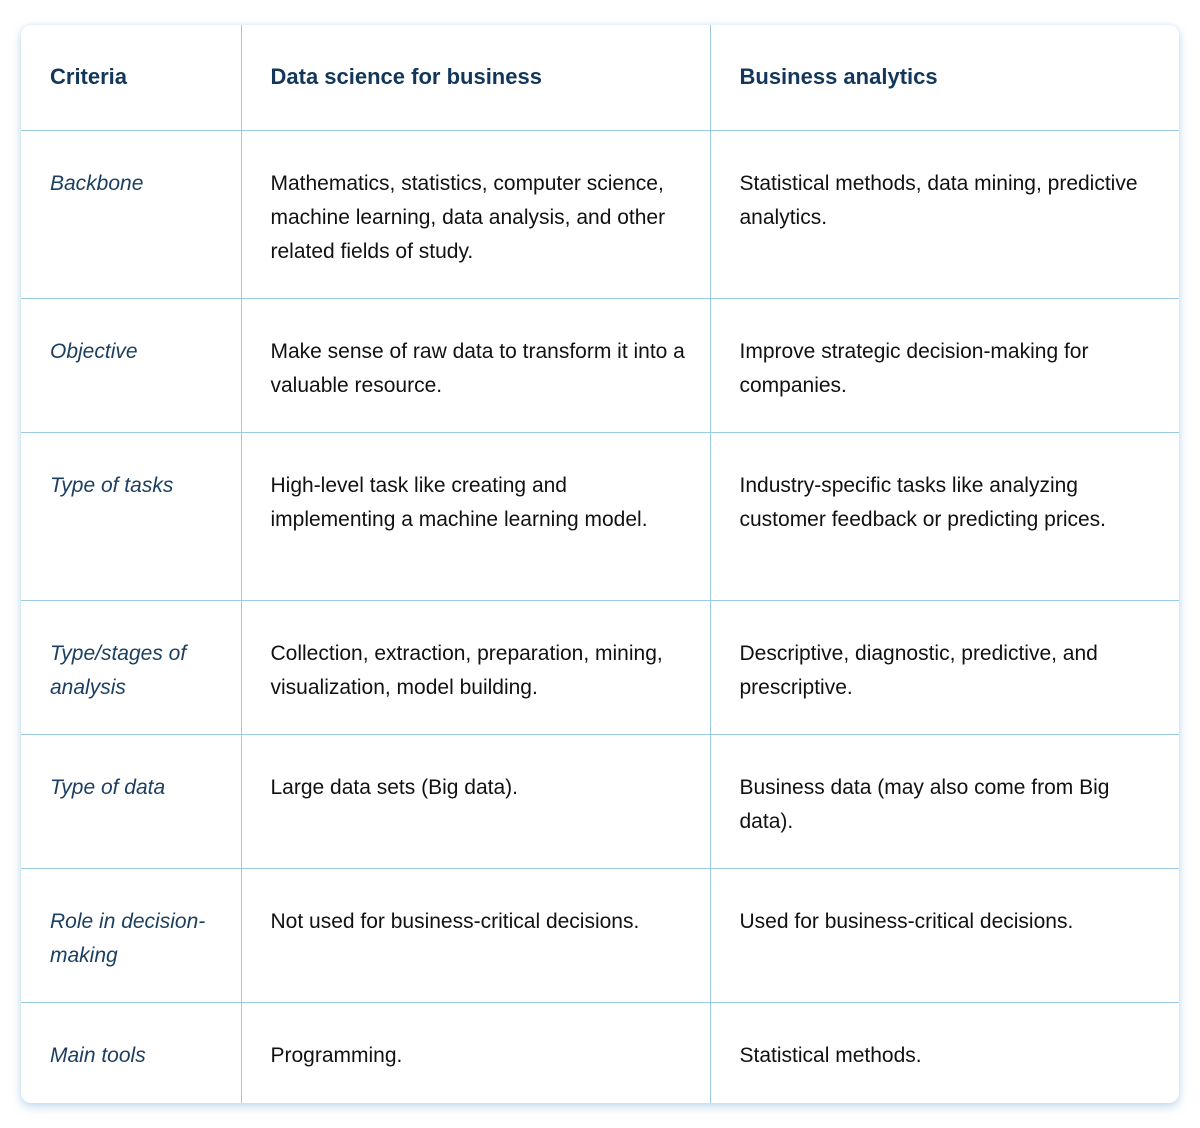 This screenshot has height=1128, width=1200. Describe the element at coordinates (131, 214) in the screenshot. I see `criteria-cell: Backbone` at that location.